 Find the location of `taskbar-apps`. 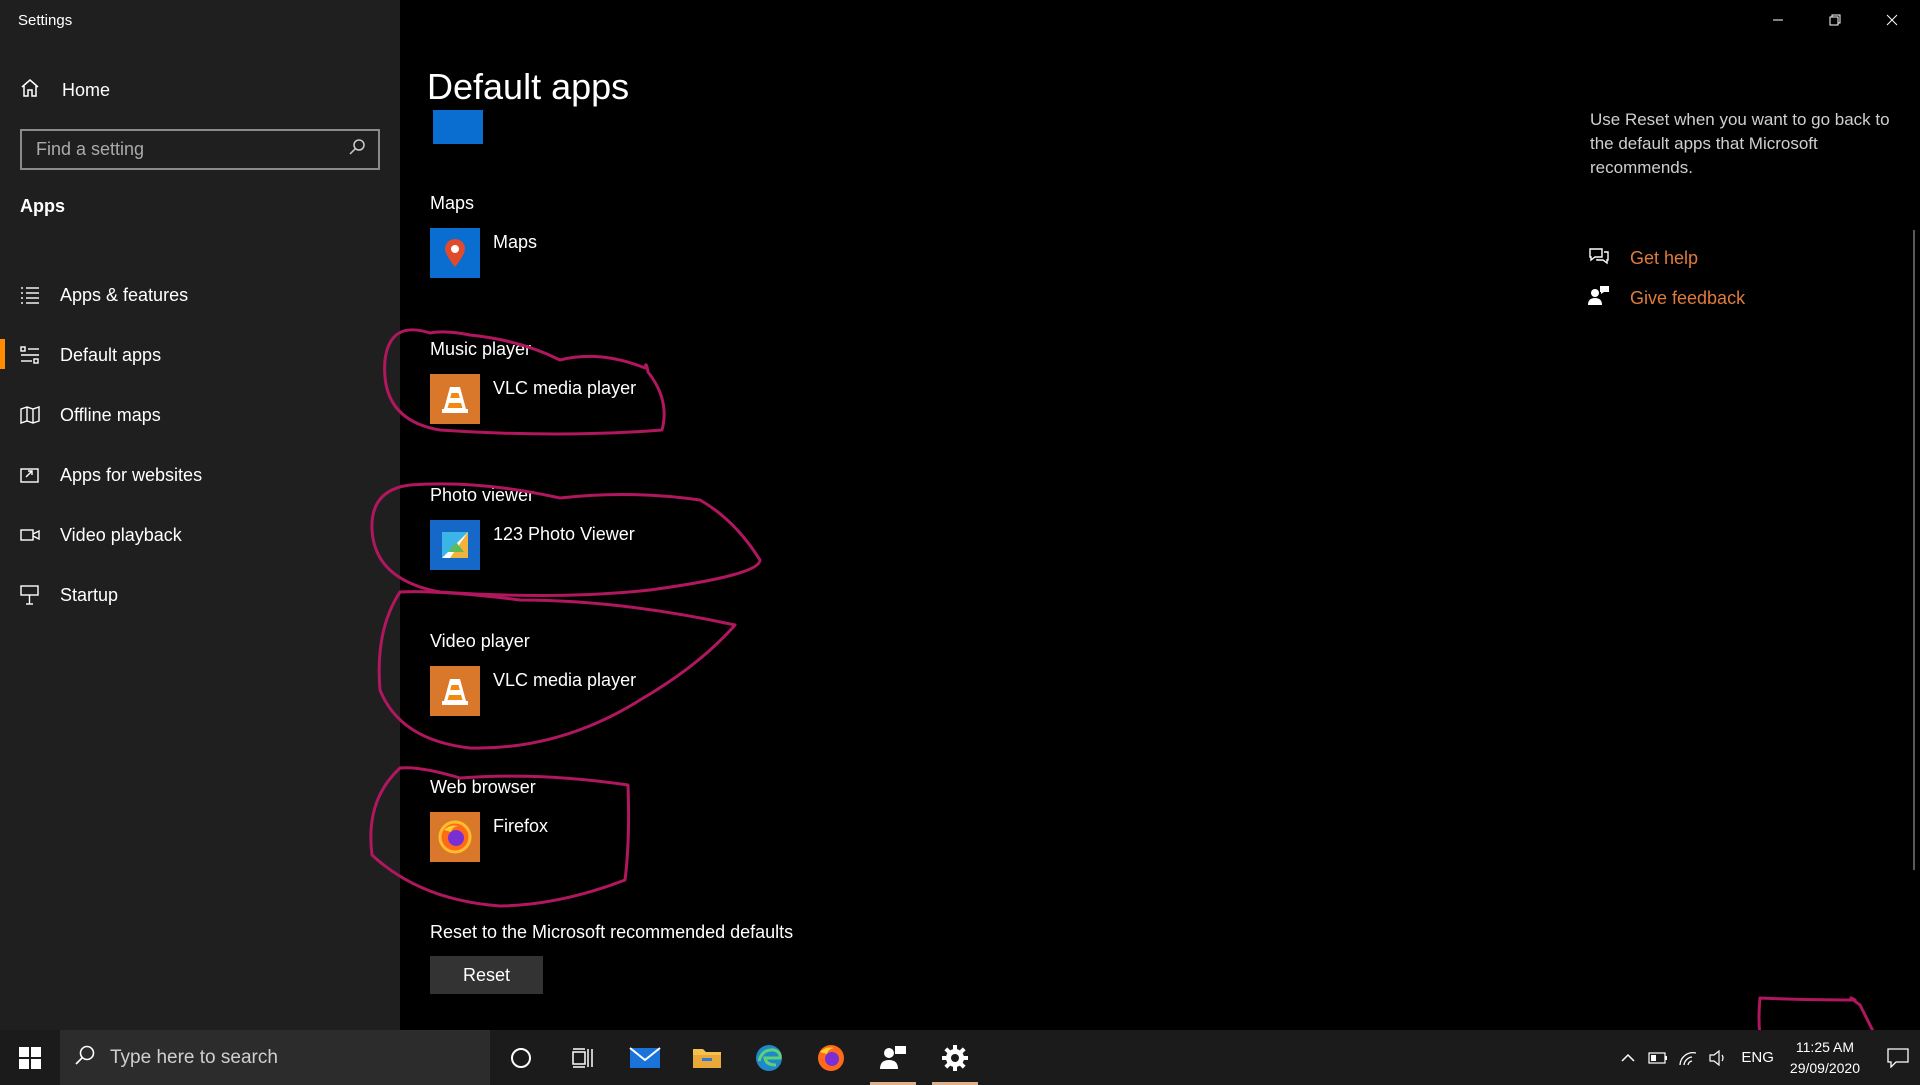

taskbar-apps is located at coordinates (738, 1057).